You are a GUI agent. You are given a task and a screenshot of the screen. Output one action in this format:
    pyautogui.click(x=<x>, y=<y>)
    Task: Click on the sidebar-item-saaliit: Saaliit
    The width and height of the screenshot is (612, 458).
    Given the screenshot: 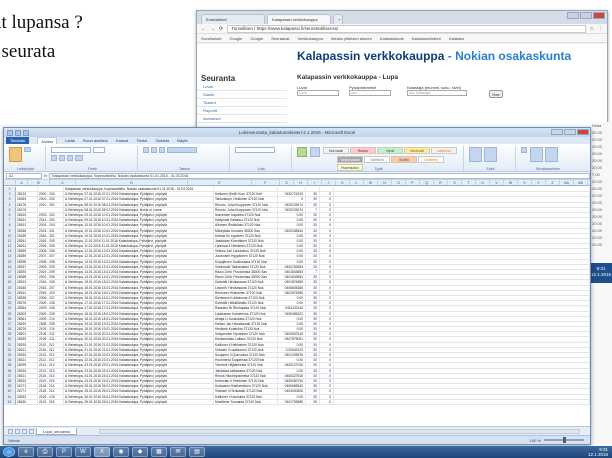 What is the action you would take?
    pyautogui.click(x=242, y=95)
    